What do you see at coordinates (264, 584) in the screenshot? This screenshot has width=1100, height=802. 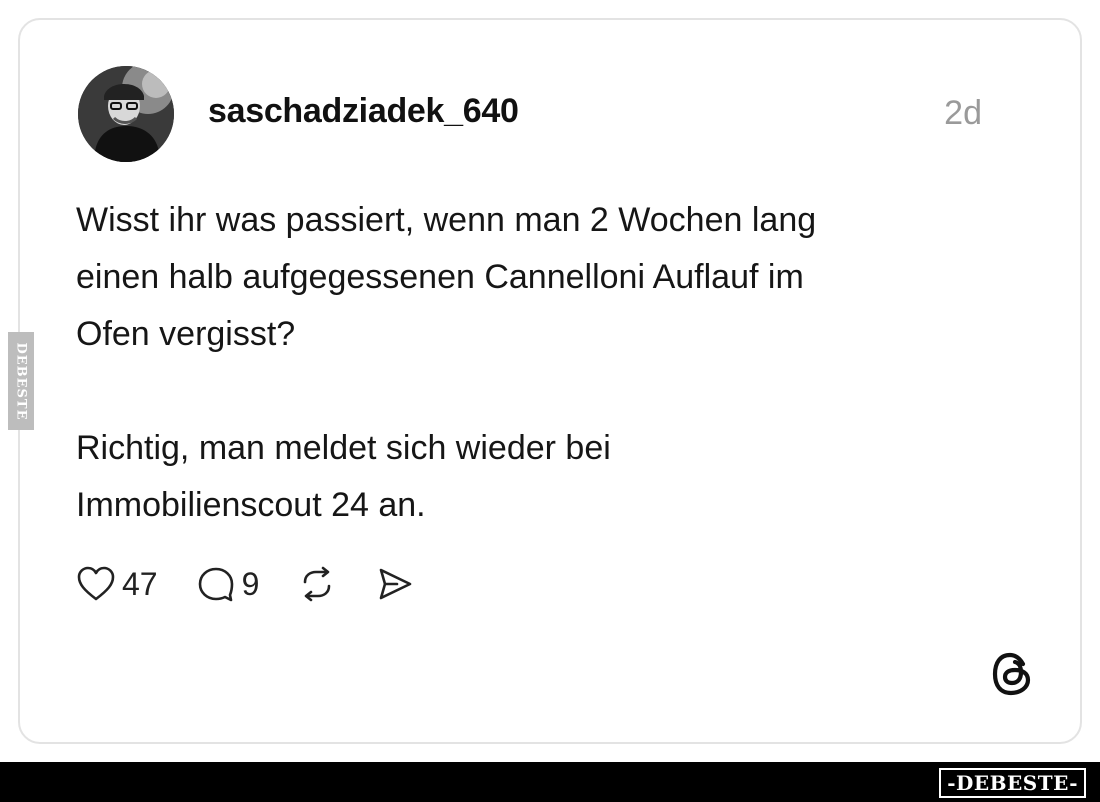 I see `post-actions: 47 9` at bounding box center [264, 584].